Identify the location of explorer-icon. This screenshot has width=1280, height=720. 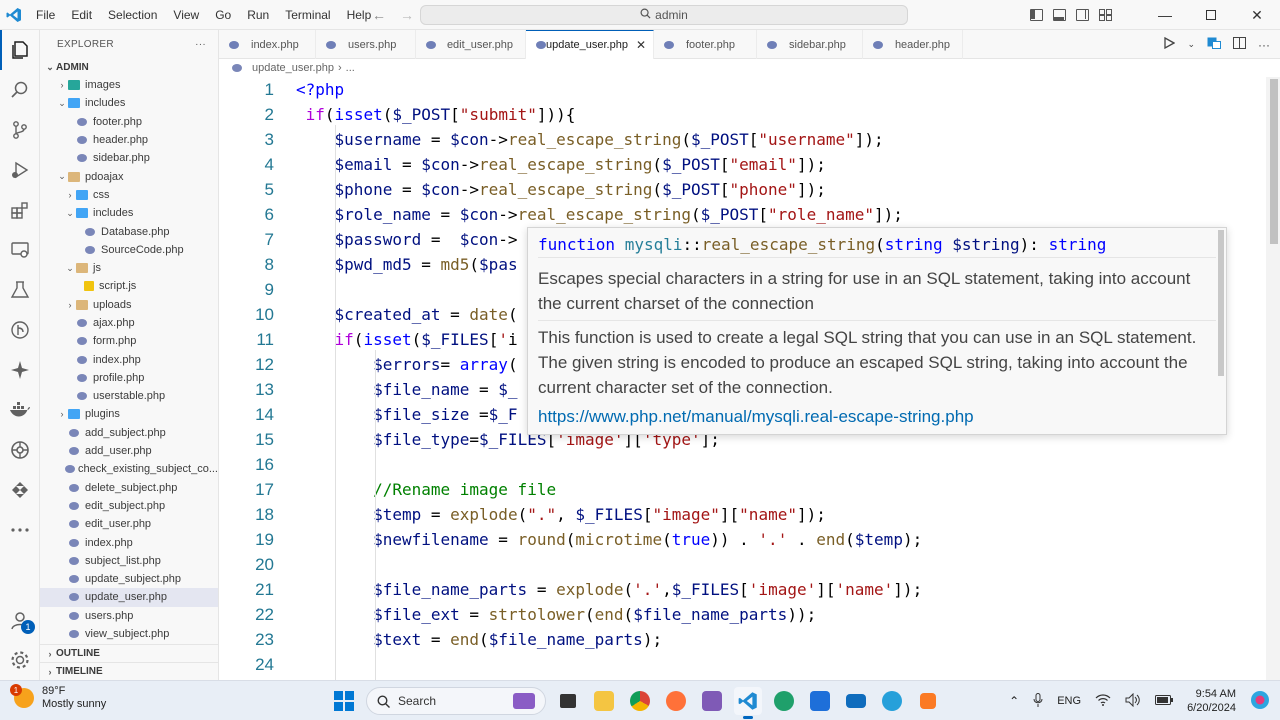
(20, 50).